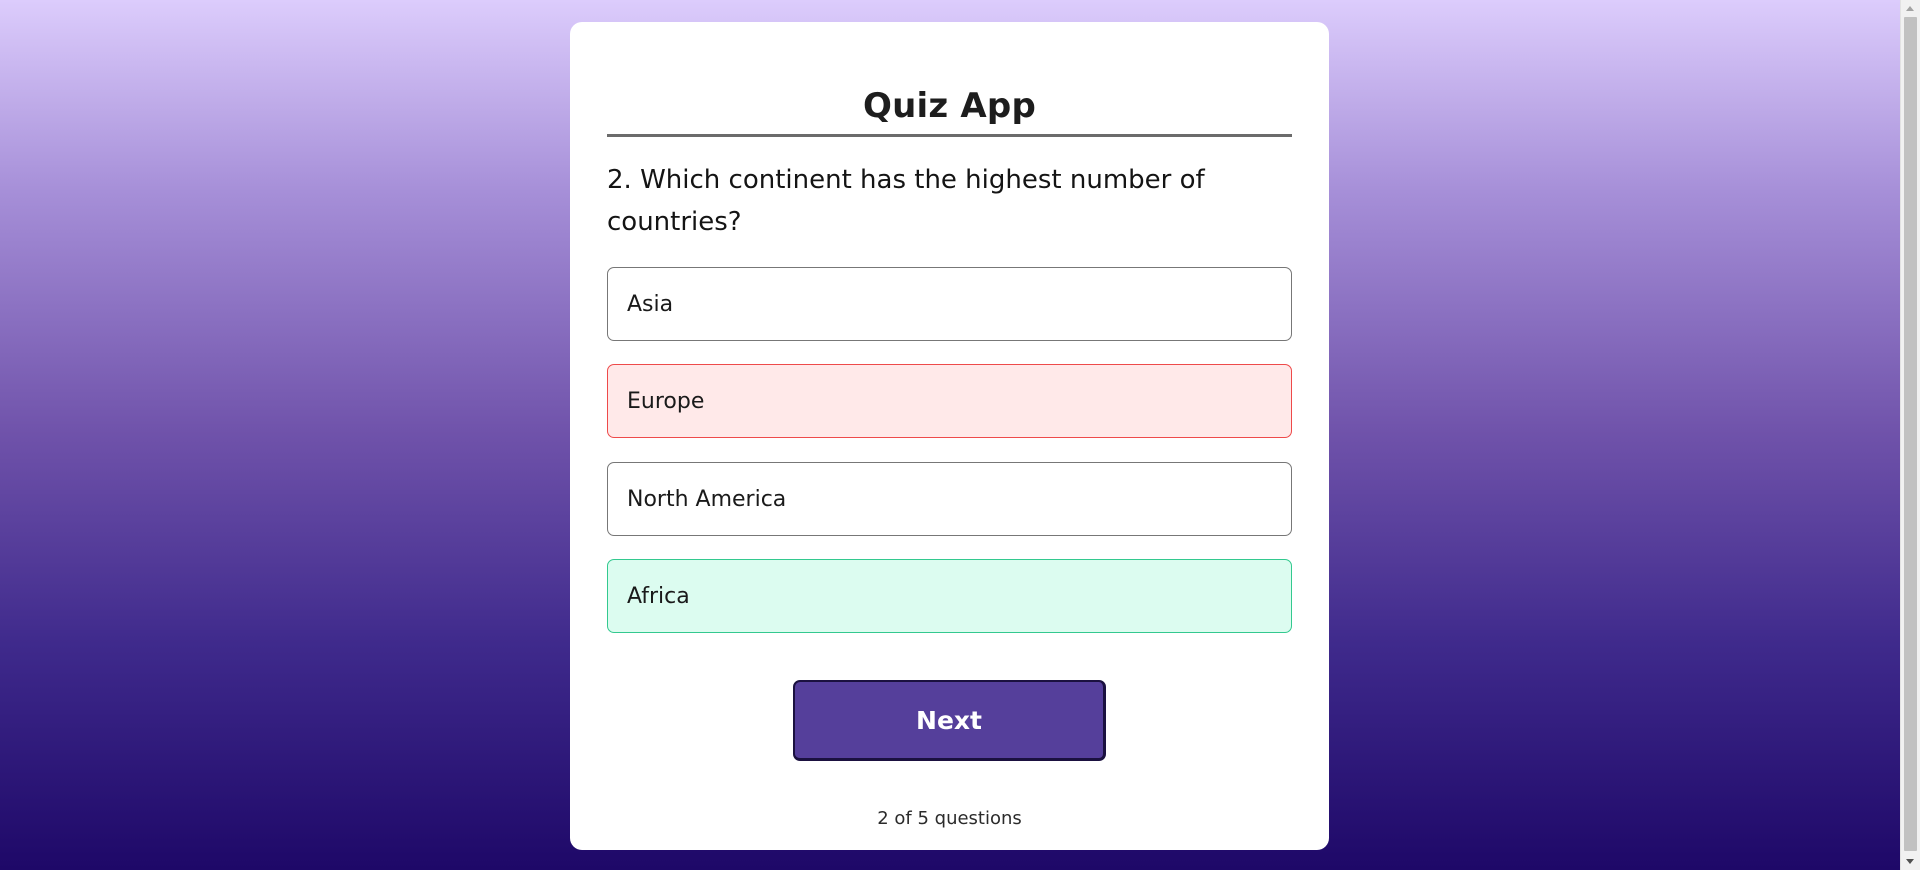  Describe the element at coordinates (1910, 861) in the screenshot. I see `scroll-down-arrow-icon` at that location.